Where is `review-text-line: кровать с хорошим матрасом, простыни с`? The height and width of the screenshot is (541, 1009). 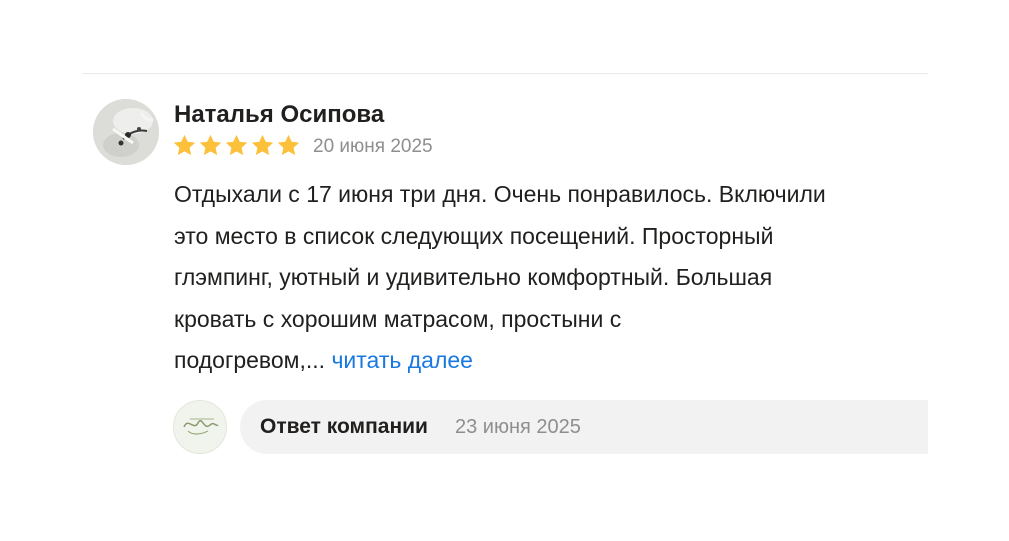 review-text-line: кровать с хорошим матрасом, простыни с is located at coordinates (398, 318).